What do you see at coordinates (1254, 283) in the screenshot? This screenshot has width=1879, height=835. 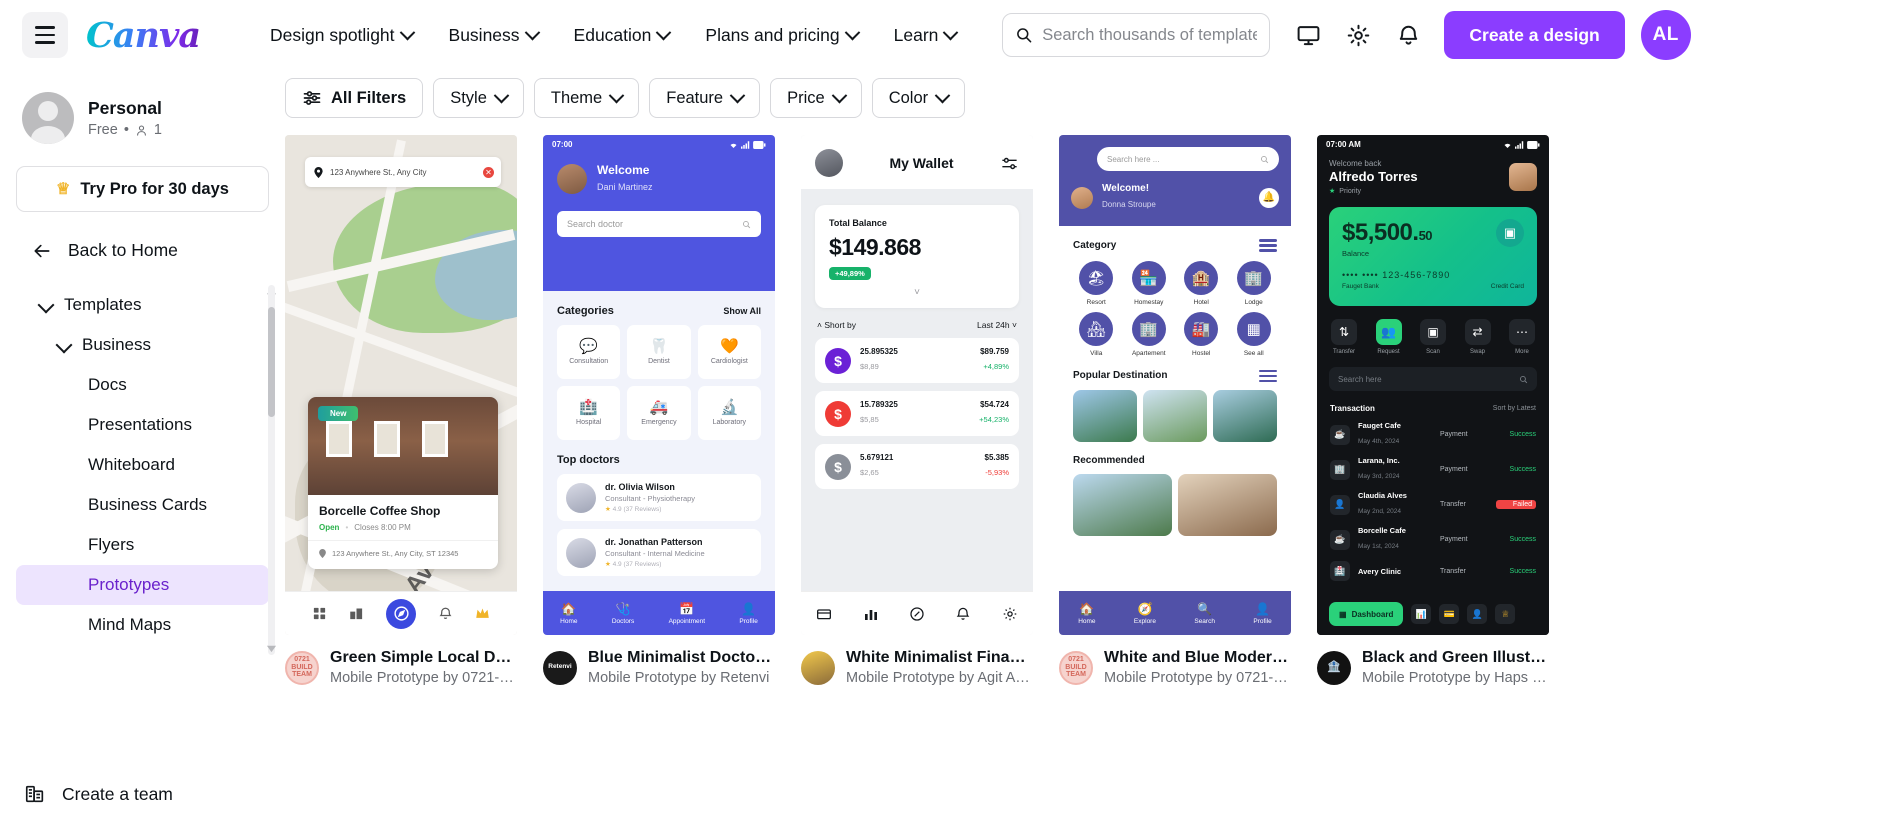 I see `category-lodge: 🏢 Lodge` at bounding box center [1254, 283].